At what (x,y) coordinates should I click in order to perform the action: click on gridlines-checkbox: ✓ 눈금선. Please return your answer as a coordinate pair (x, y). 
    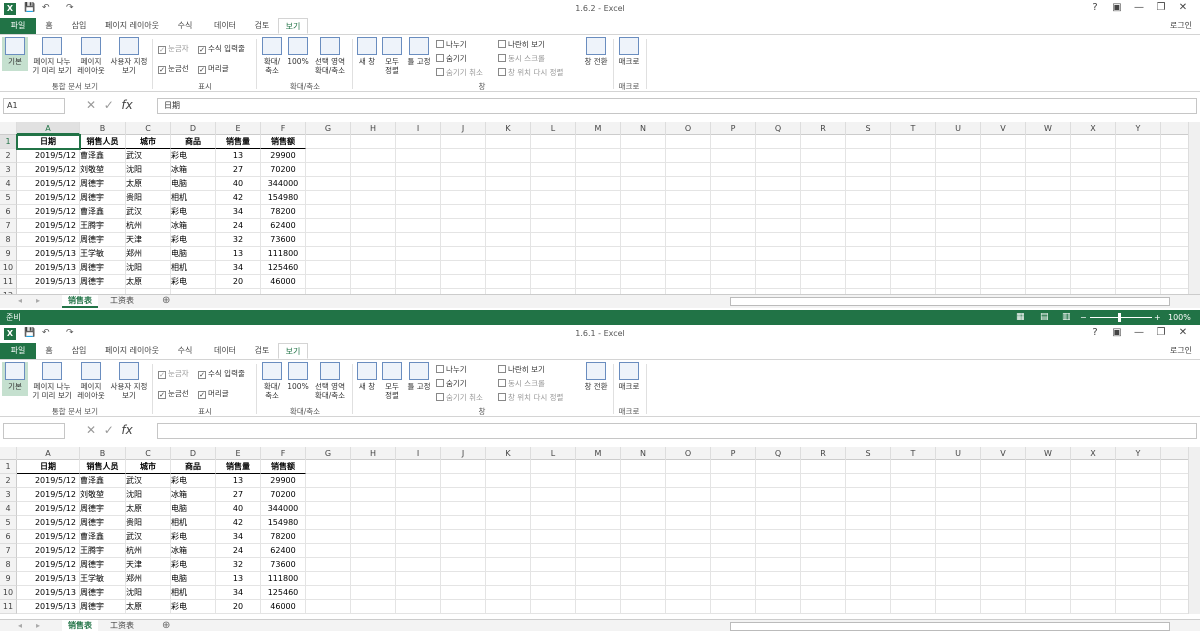
    Looking at the image, I should click on (173, 393).